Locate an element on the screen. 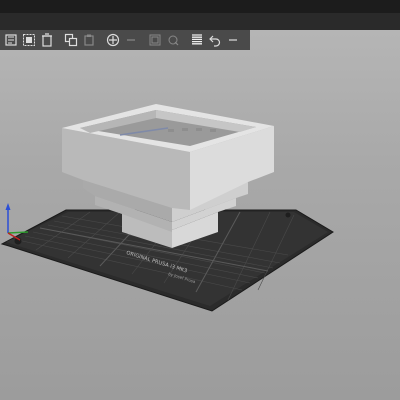 This screenshot has height=400, width=400. undo-icon is located at coordinates (215, 40).